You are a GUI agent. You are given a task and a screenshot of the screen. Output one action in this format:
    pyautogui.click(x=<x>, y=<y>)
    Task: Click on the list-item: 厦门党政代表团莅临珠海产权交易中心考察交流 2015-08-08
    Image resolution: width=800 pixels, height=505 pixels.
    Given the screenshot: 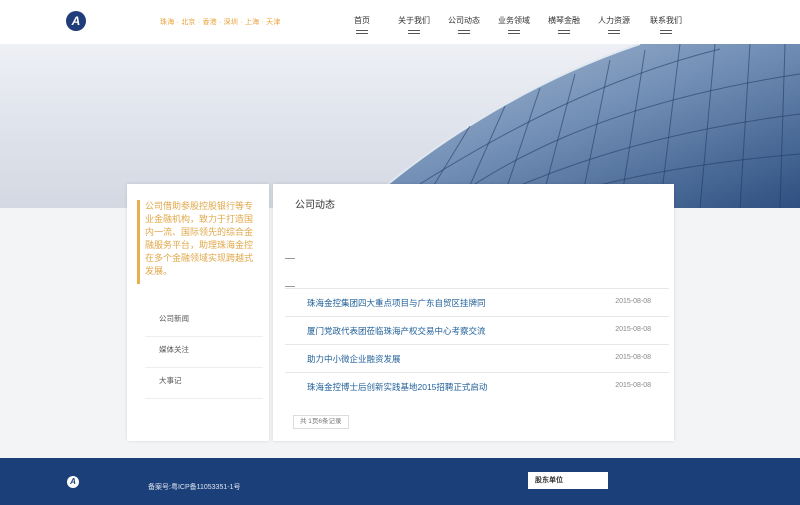 What is the action you would take?
    pyautogui.click(x=477, y=330)
    